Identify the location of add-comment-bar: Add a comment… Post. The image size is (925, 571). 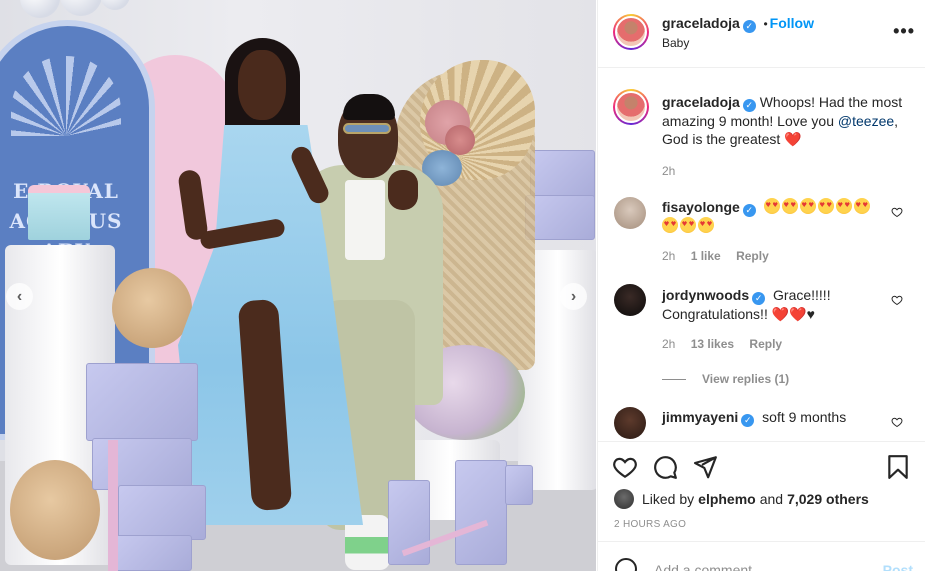
(761, 556).